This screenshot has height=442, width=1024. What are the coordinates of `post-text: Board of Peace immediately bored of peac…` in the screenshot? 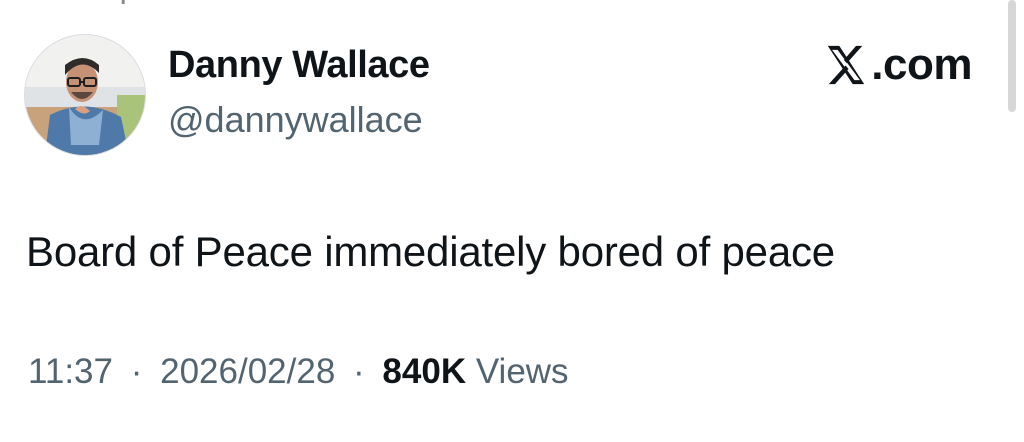 It's located at (430, 251).